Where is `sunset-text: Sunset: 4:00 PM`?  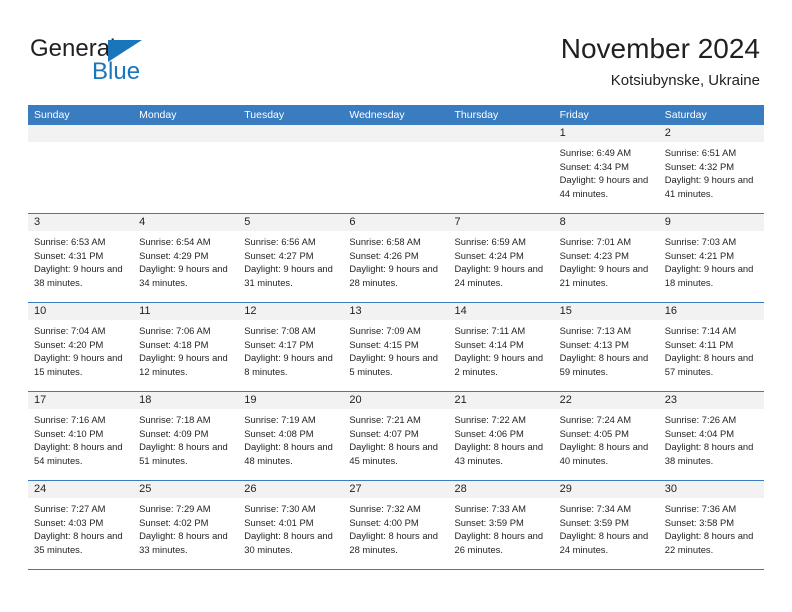 sunset-text: Sunset: 4:00 PM is located at coordinates (384, 522).